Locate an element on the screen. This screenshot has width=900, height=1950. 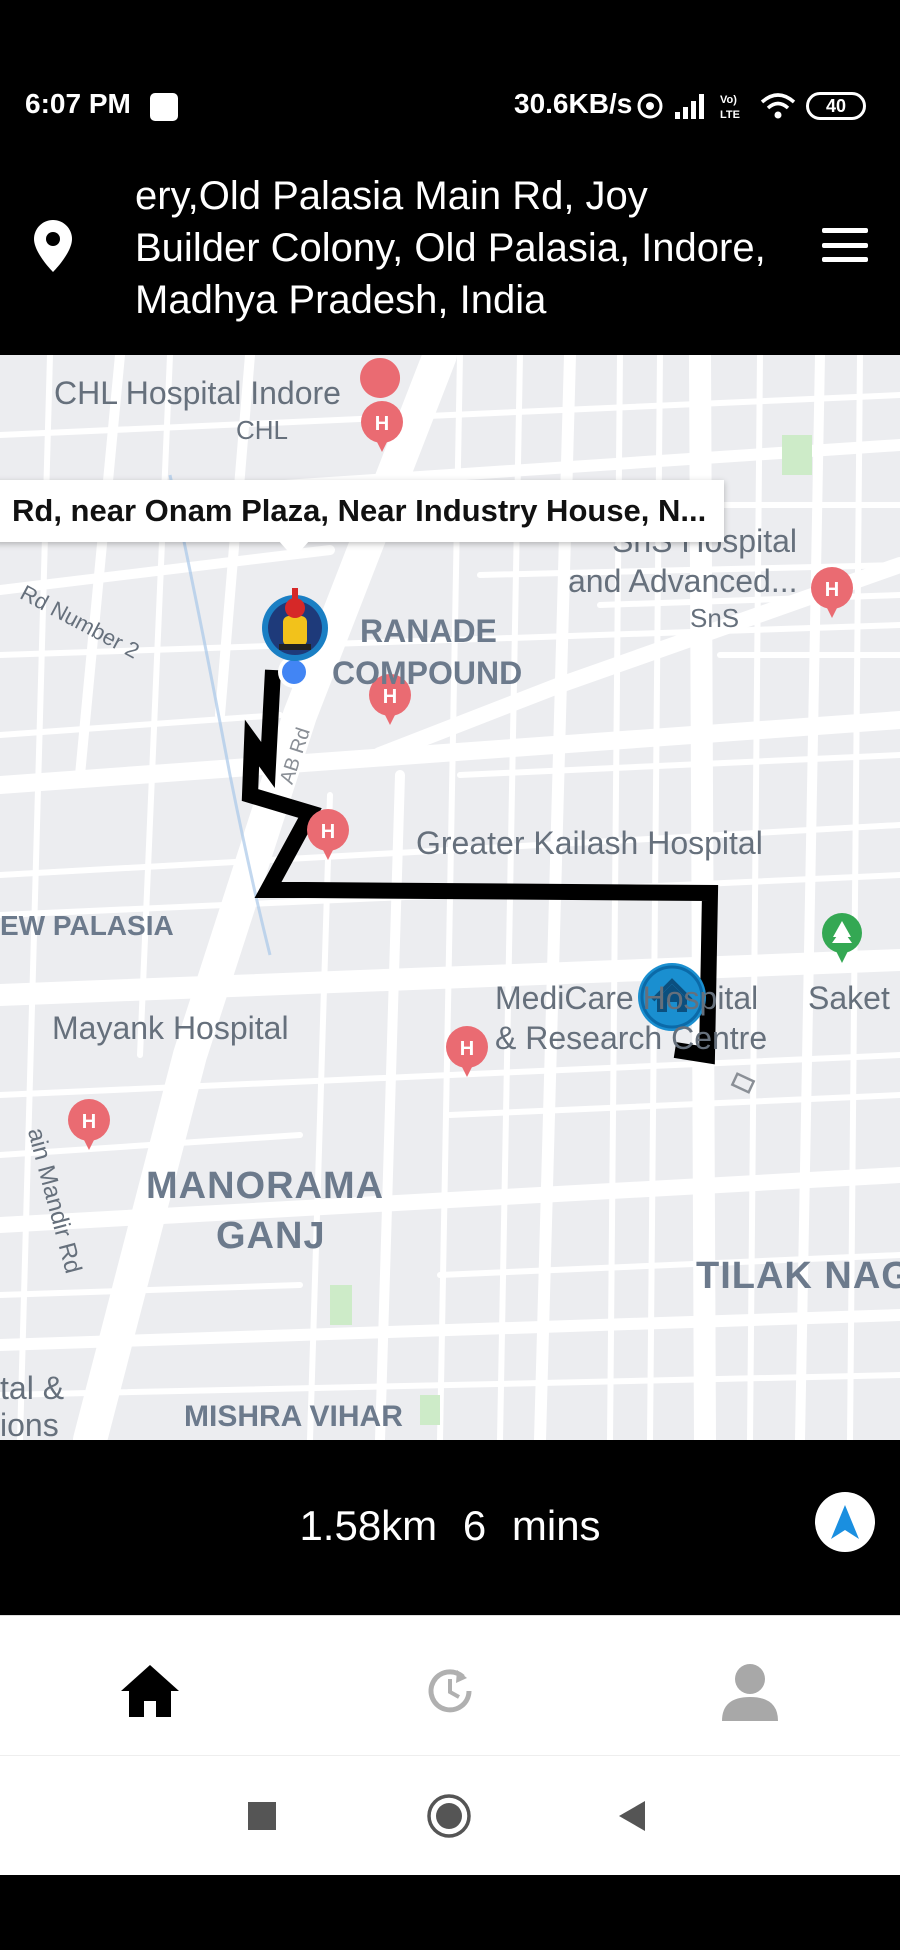
tab-profile is located at coordinates (750, 1691).